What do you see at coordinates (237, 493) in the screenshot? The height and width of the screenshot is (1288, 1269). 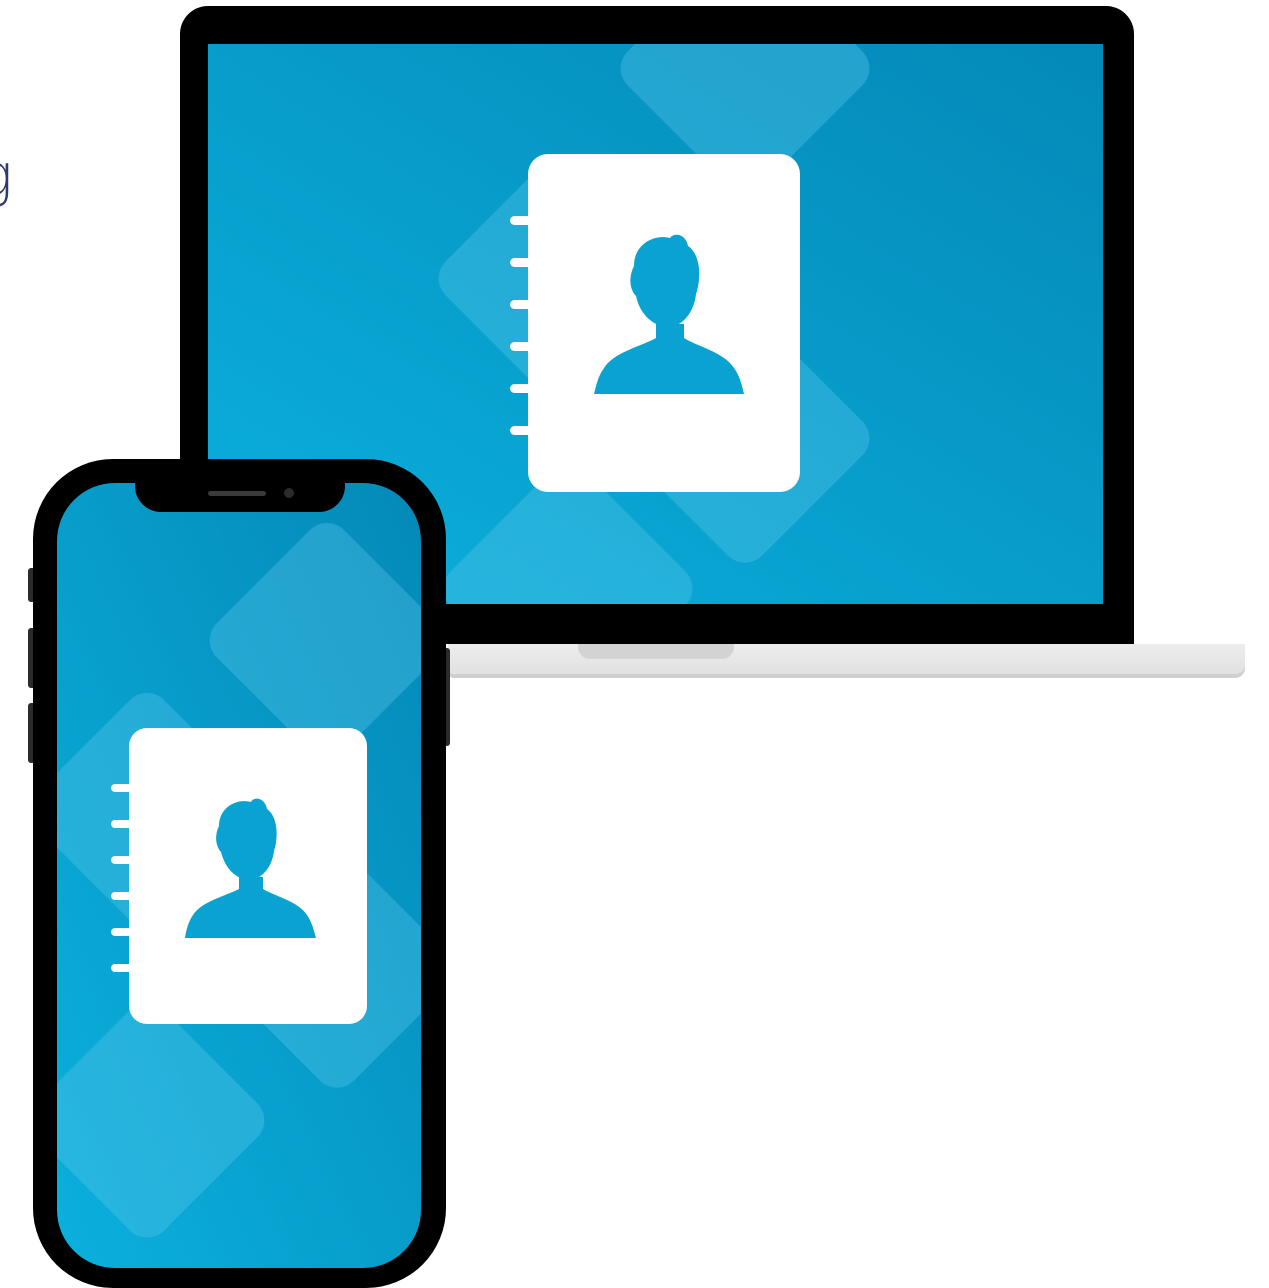 I see `phone-speaker` at bounding box center [237, 493].